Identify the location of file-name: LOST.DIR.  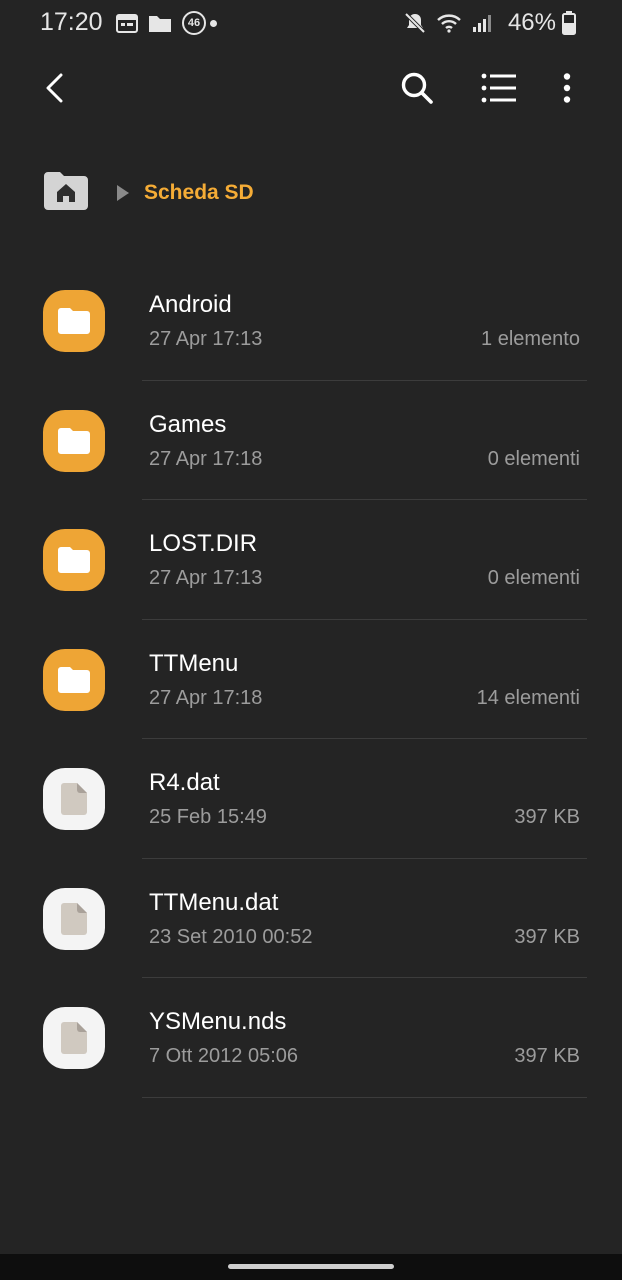
(203, 543).